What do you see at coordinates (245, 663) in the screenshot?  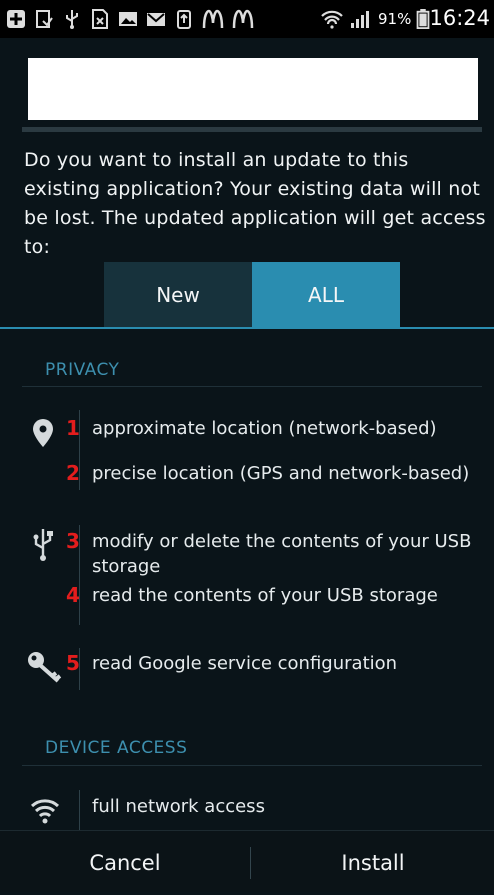 I see `permission-google-service-config: read Google service configuration` at bounding box center [245, 663].